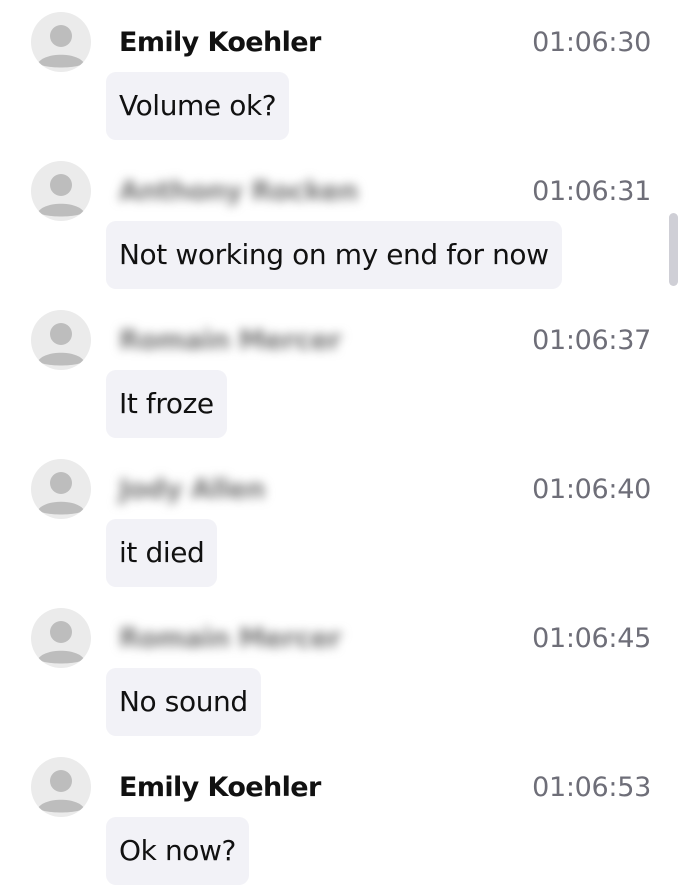  I want to click on scrollbar-thumb, so click(673, 249).